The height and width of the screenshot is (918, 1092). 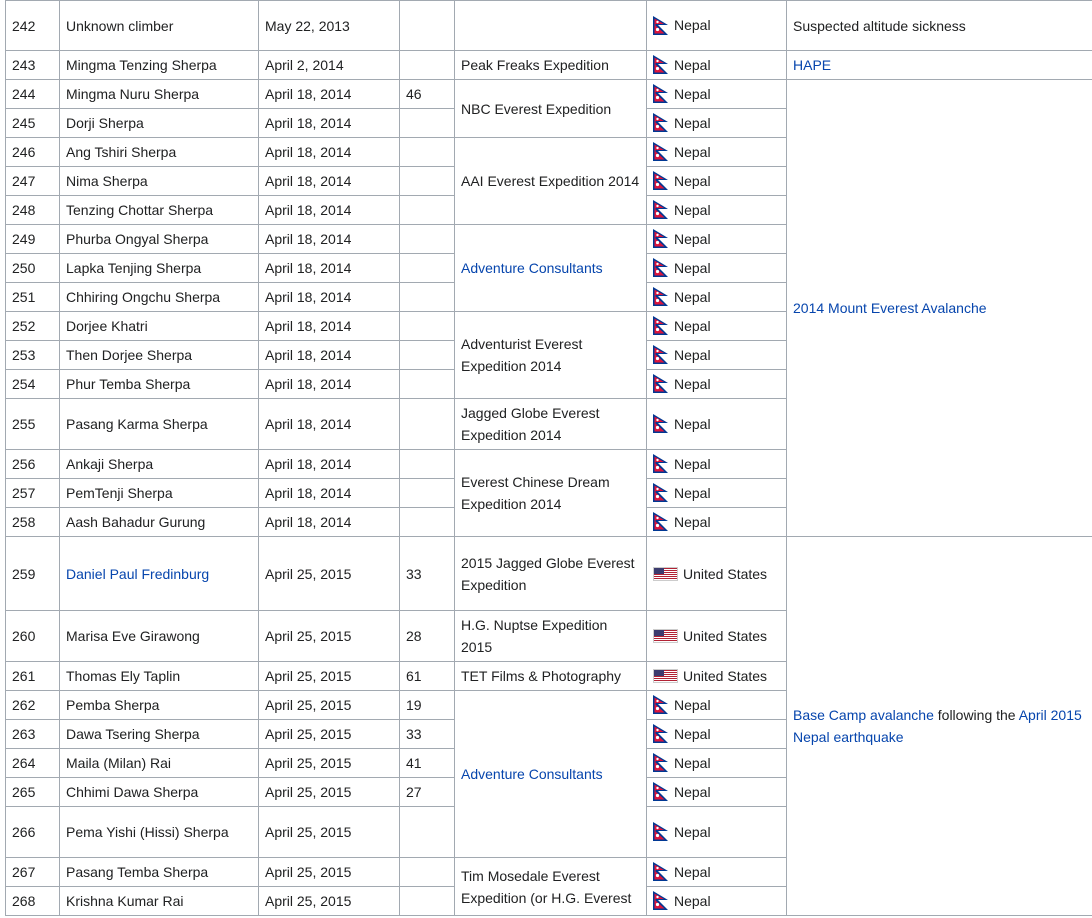 What do you see at coordinates (863, 715) in the screenshot?
I see `cause-link: Base Camp avalanche` at bounding box center [863, 715].